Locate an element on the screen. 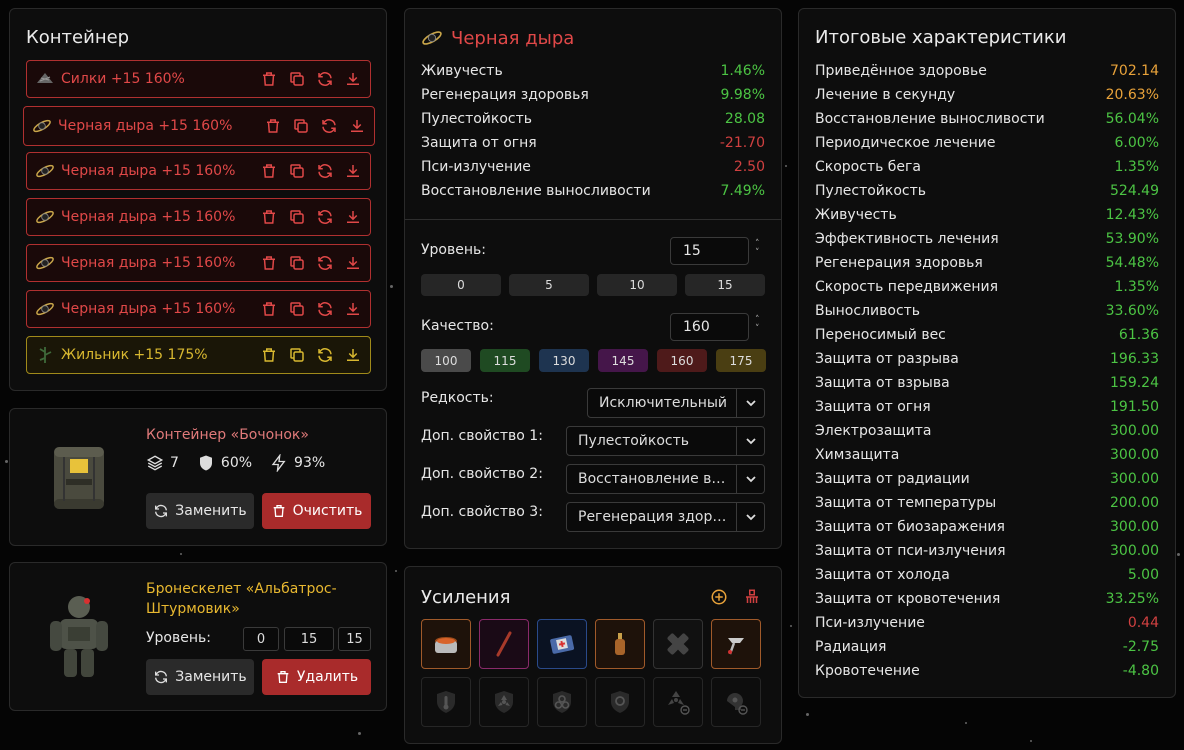 Image resolution: width=1184 pixels, height=750 pixels. prop3-value: Регенерация здоровья is located at coordinates (657, 517).